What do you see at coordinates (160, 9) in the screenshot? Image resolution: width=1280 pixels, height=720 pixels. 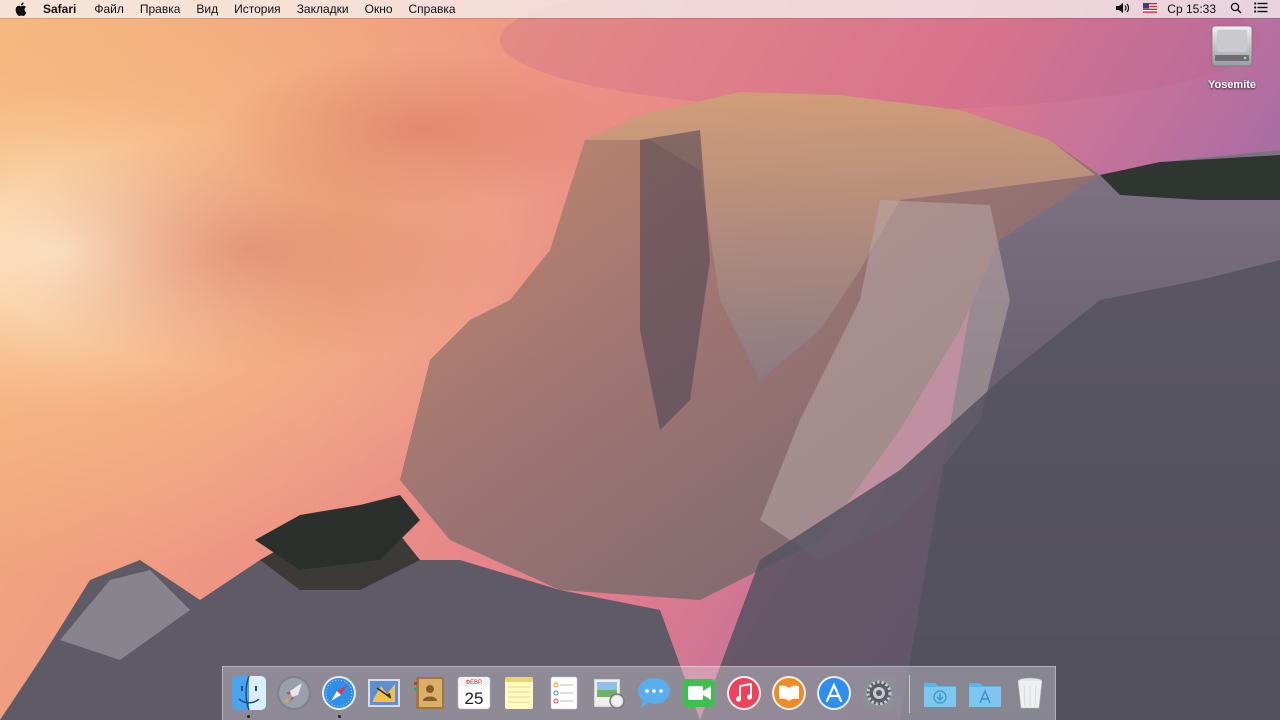 I see `menu-edit: Правка` at bounding box center [160, 9].